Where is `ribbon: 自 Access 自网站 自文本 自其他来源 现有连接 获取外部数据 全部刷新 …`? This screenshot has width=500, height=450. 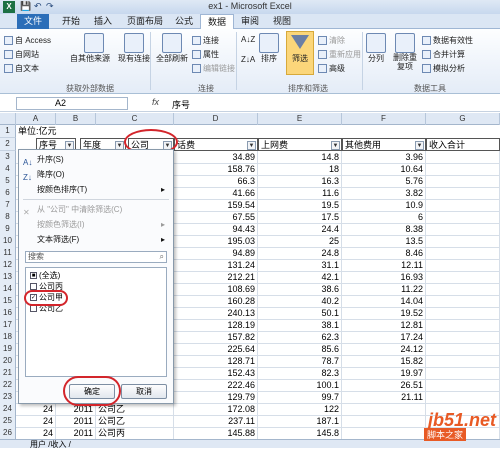
ribbon: 自 Access 自网站 自文本 自其他来源 现有连接 获取外部数据 全部刷新 … is located at coordinates (250, 61).